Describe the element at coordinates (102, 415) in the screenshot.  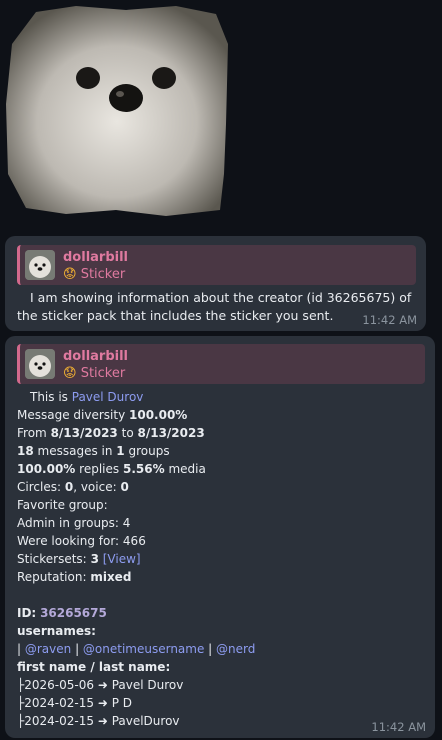
I see `diversity-line: Message diversity 100.00%` at that location.